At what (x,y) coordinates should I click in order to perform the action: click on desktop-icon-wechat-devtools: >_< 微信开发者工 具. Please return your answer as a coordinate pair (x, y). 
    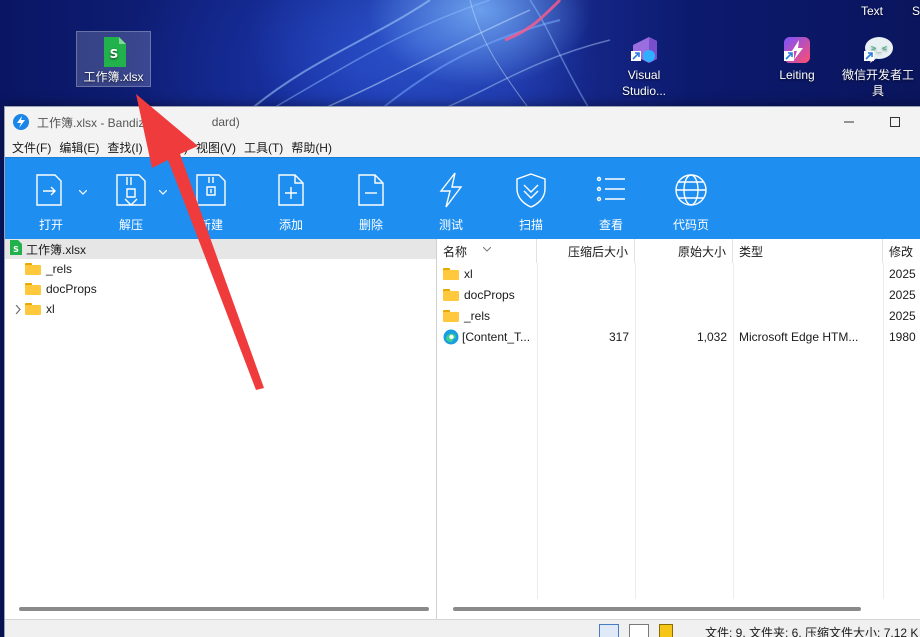
    Looking at the image, I should click on (878, 66).